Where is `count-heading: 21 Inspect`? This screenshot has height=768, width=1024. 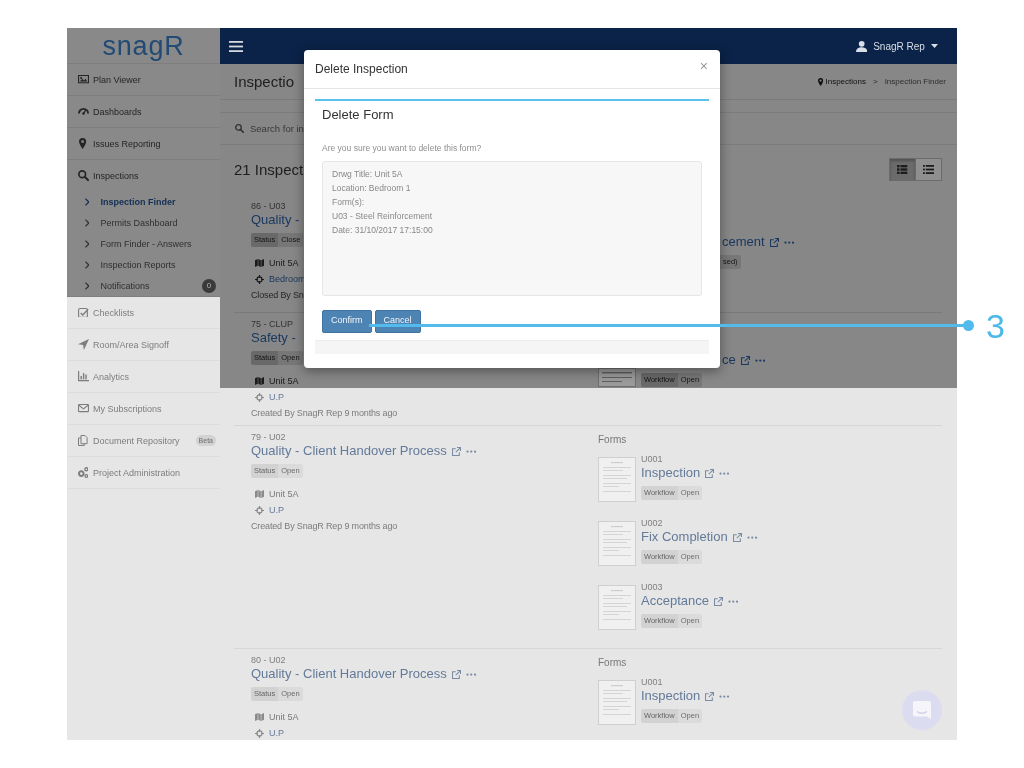 count-heading: 21 Inspect is located at coordinates (269, 169).